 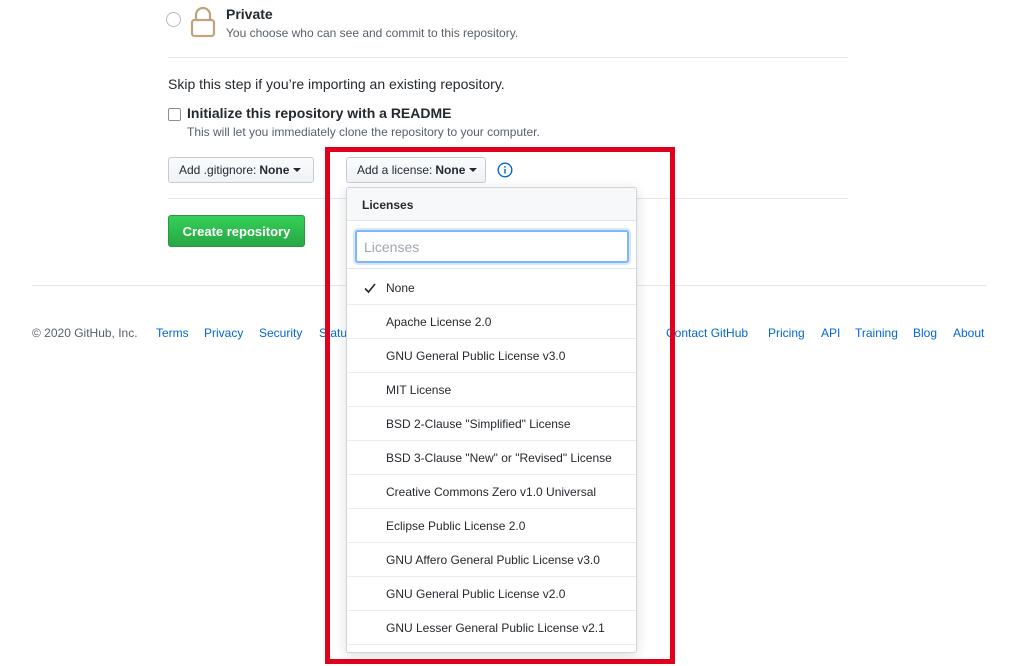 I want to click on license-option-label: GNU Lesser General Public License v2.1, so click(x=495, y=627).